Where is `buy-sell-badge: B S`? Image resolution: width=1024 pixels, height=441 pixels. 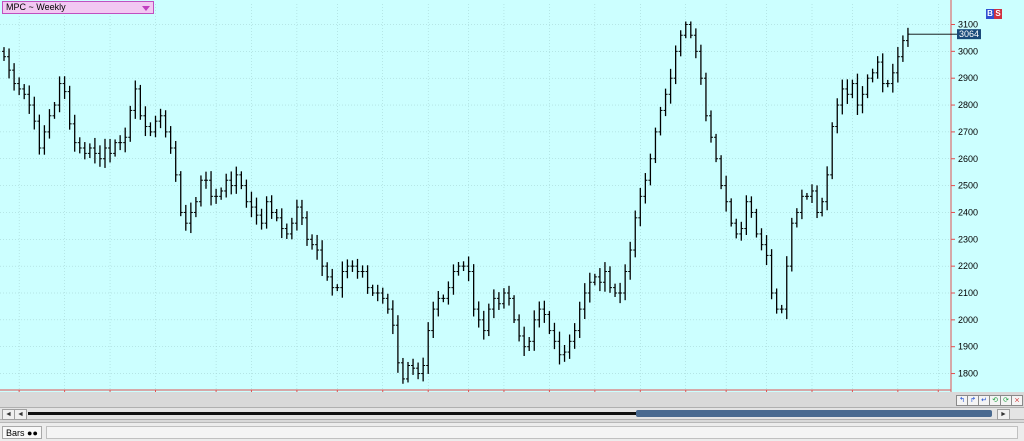
buy-sell-badge: B S is located at coordinates (994, 14).